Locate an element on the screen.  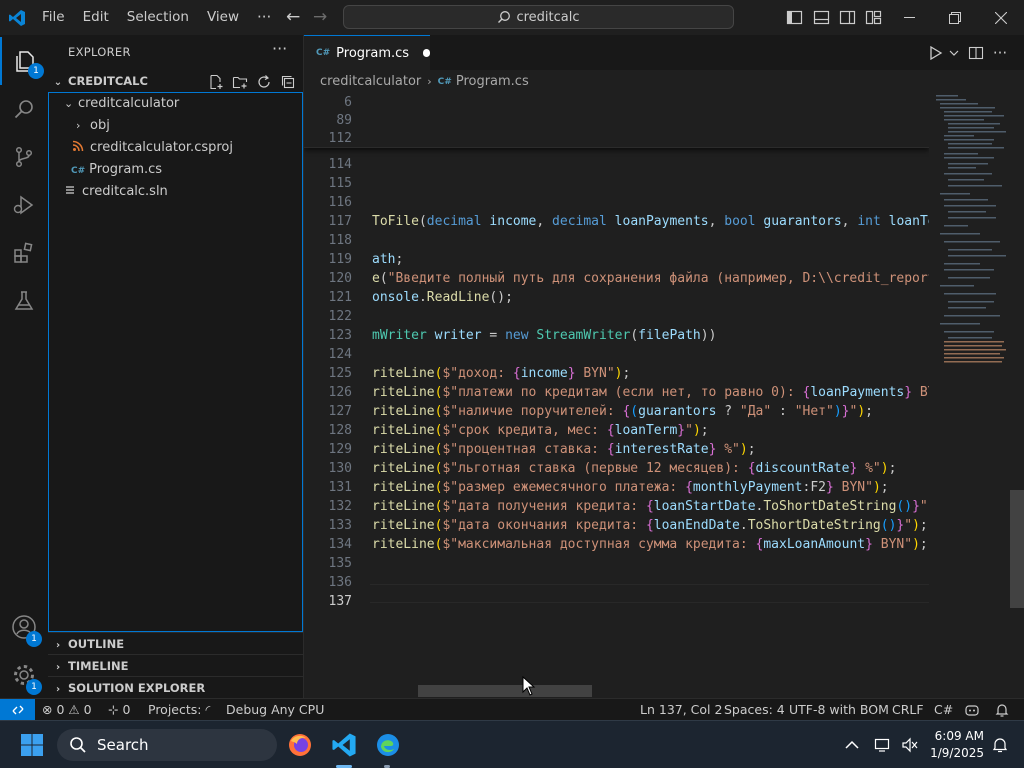
minimap is located at coordinates (969, 395).